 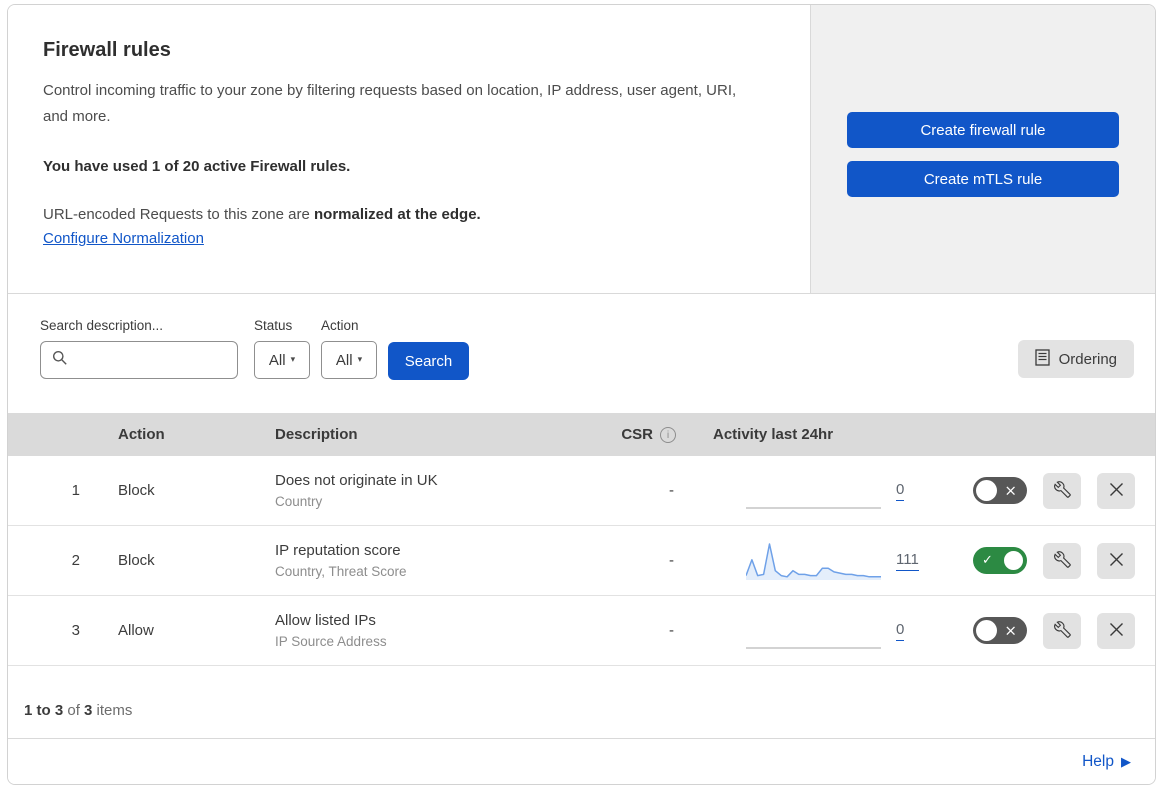 What do you see at coordinates (331, 630) in the screenshot?
I see `rule-description: Allow listed IPs IP Source Address` at bounding box center [331, 630].